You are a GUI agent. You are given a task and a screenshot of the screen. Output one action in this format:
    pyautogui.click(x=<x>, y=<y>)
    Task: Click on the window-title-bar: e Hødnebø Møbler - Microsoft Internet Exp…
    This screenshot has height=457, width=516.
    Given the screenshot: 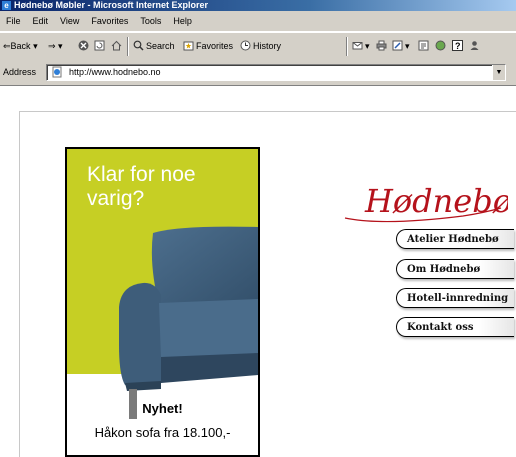 What is the action you would take?
    pyautogui.click(x=258, y=5)
    